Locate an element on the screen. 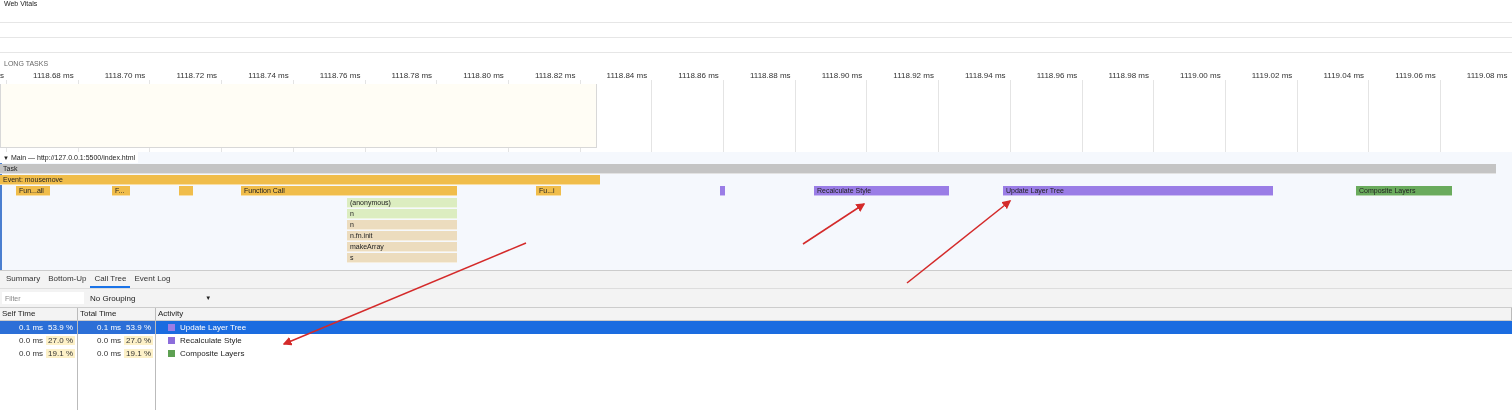 This screenshot has width=1512, height=410. time-tick-label: 1118.70 ms is located at coordinates (125, 76).